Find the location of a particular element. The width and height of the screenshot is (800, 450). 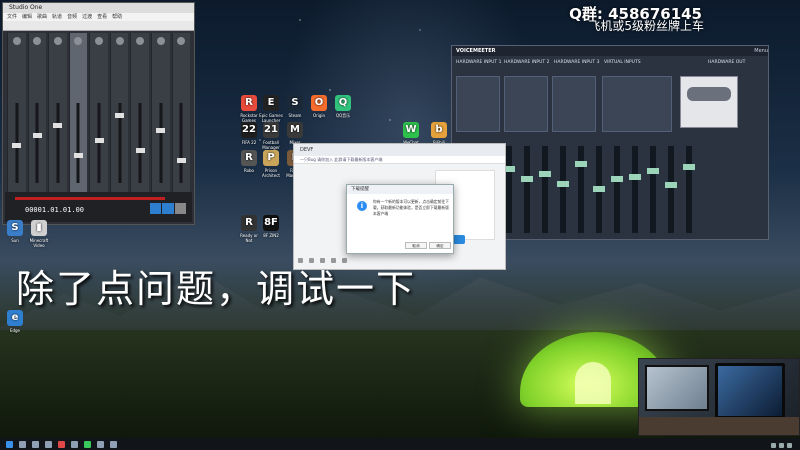

daw-menu-item: 帮助 is located at coordinates (117, 17).